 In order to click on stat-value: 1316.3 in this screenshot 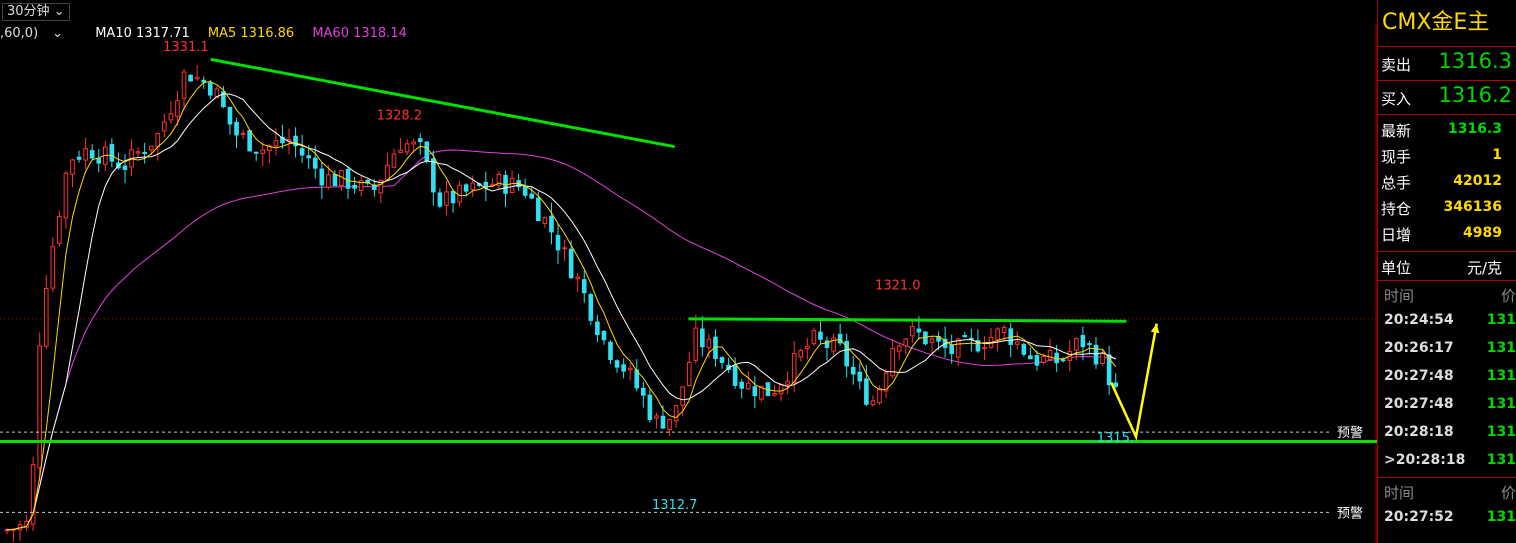, I will do `click(1474, 129)`.